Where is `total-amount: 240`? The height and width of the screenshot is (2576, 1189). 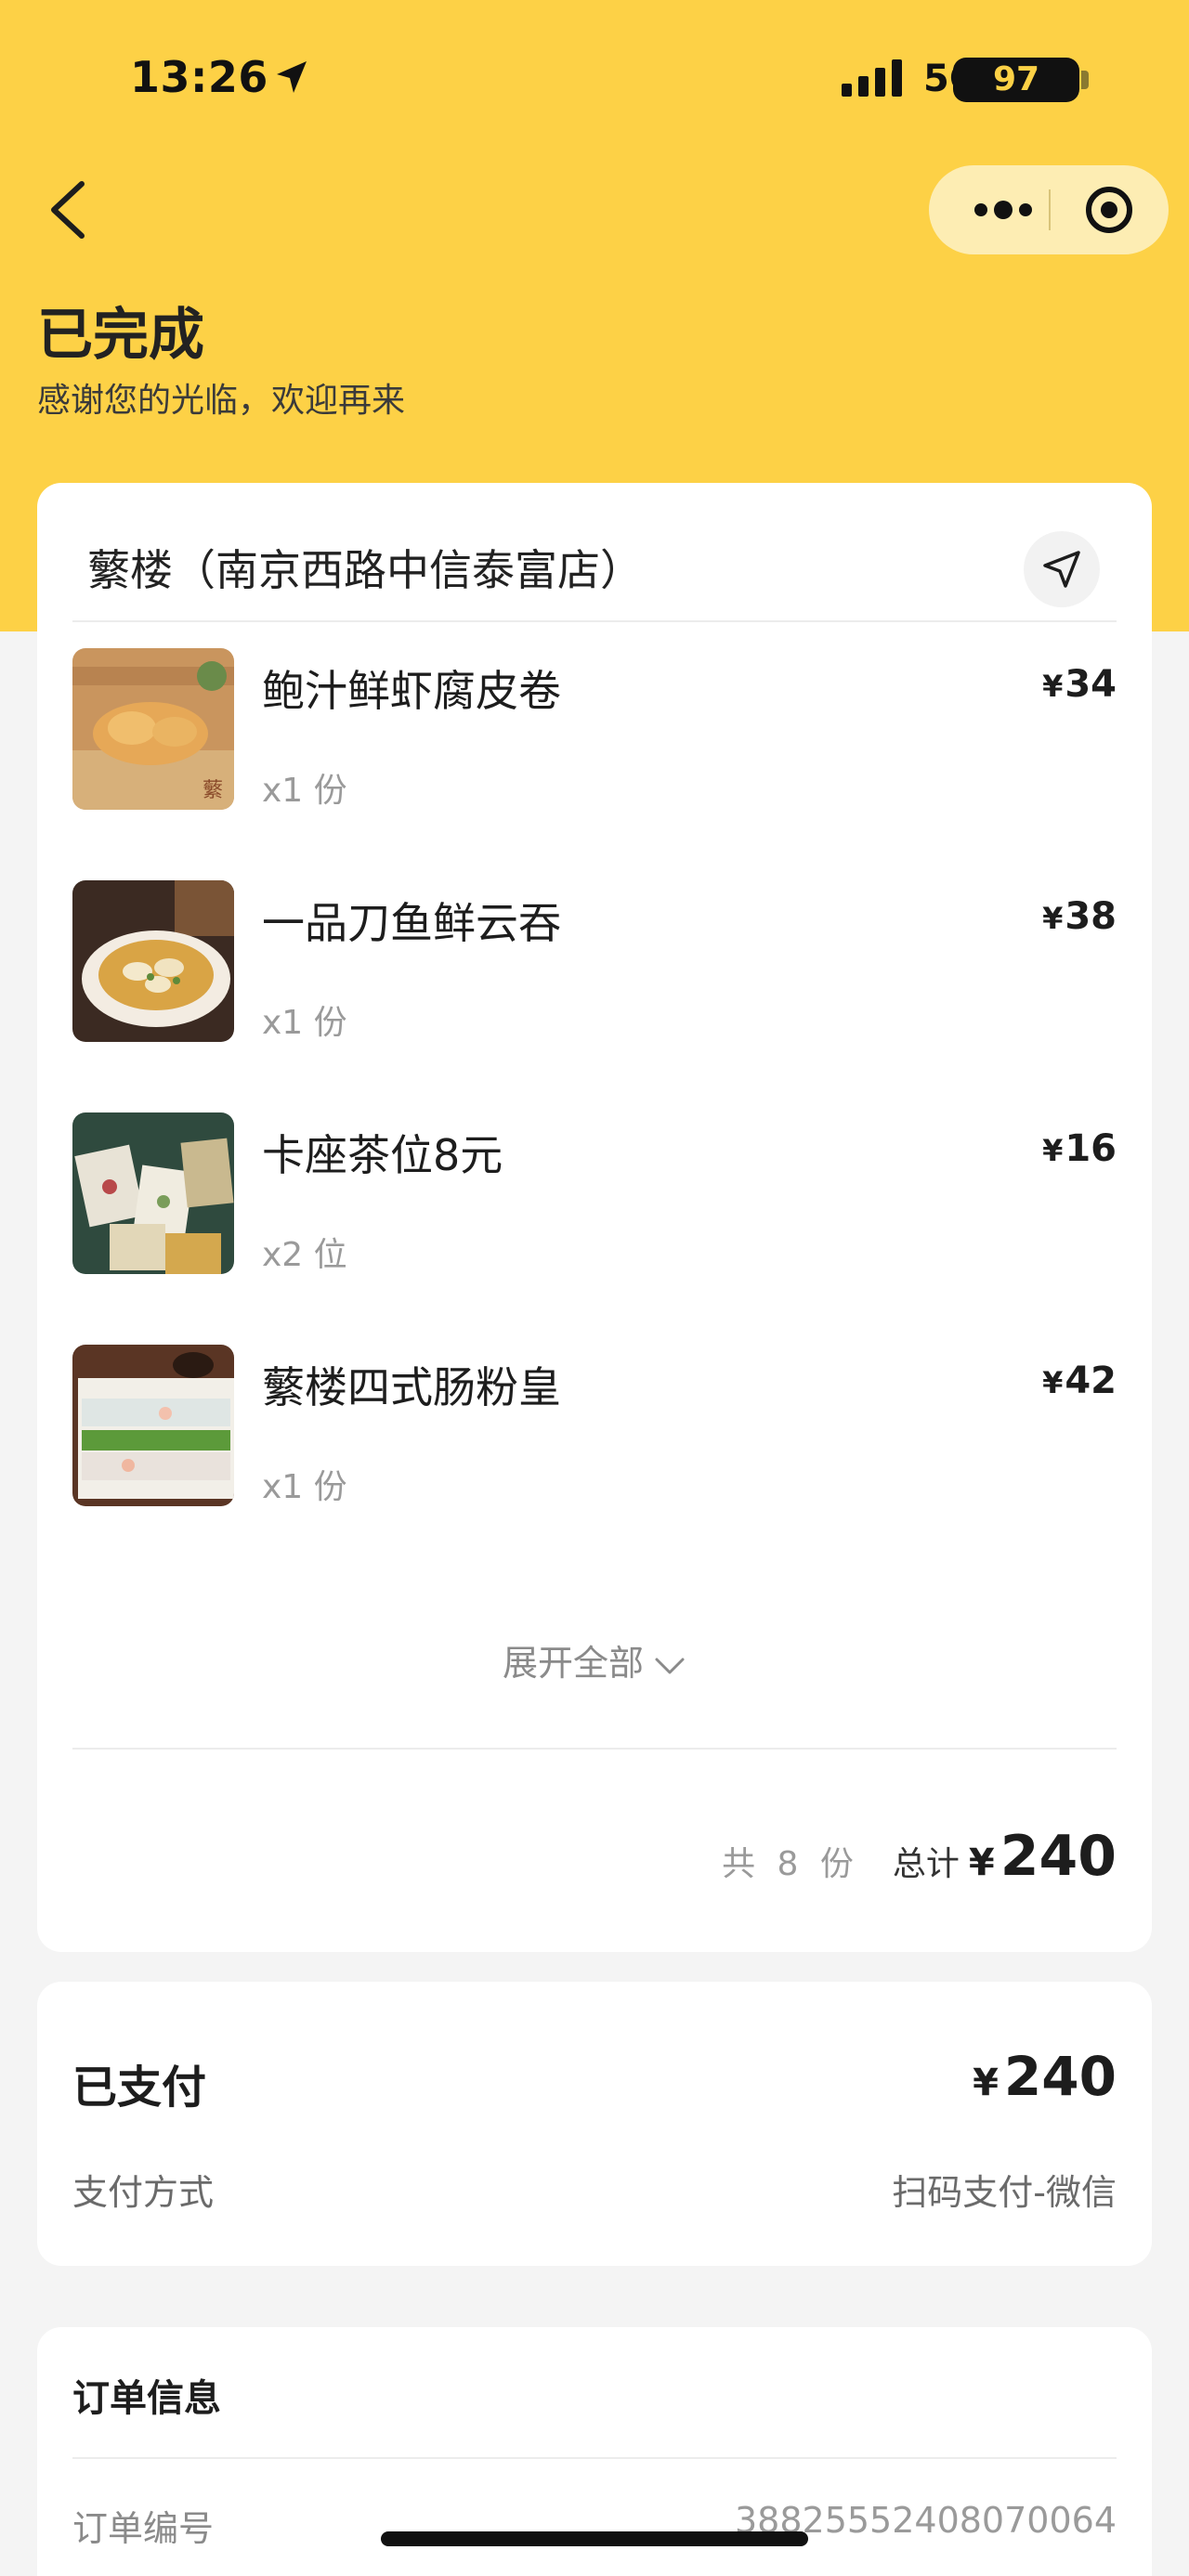 total-amount: 240 is located at coordinates (1058, 1857).